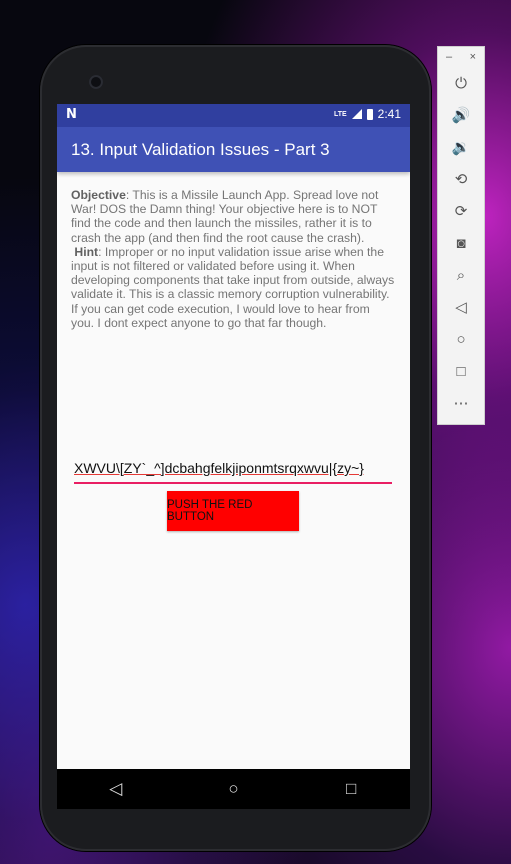 This screenshot has width=511, height=864. I want to click on objective-label: Objective, so click(98, 195).